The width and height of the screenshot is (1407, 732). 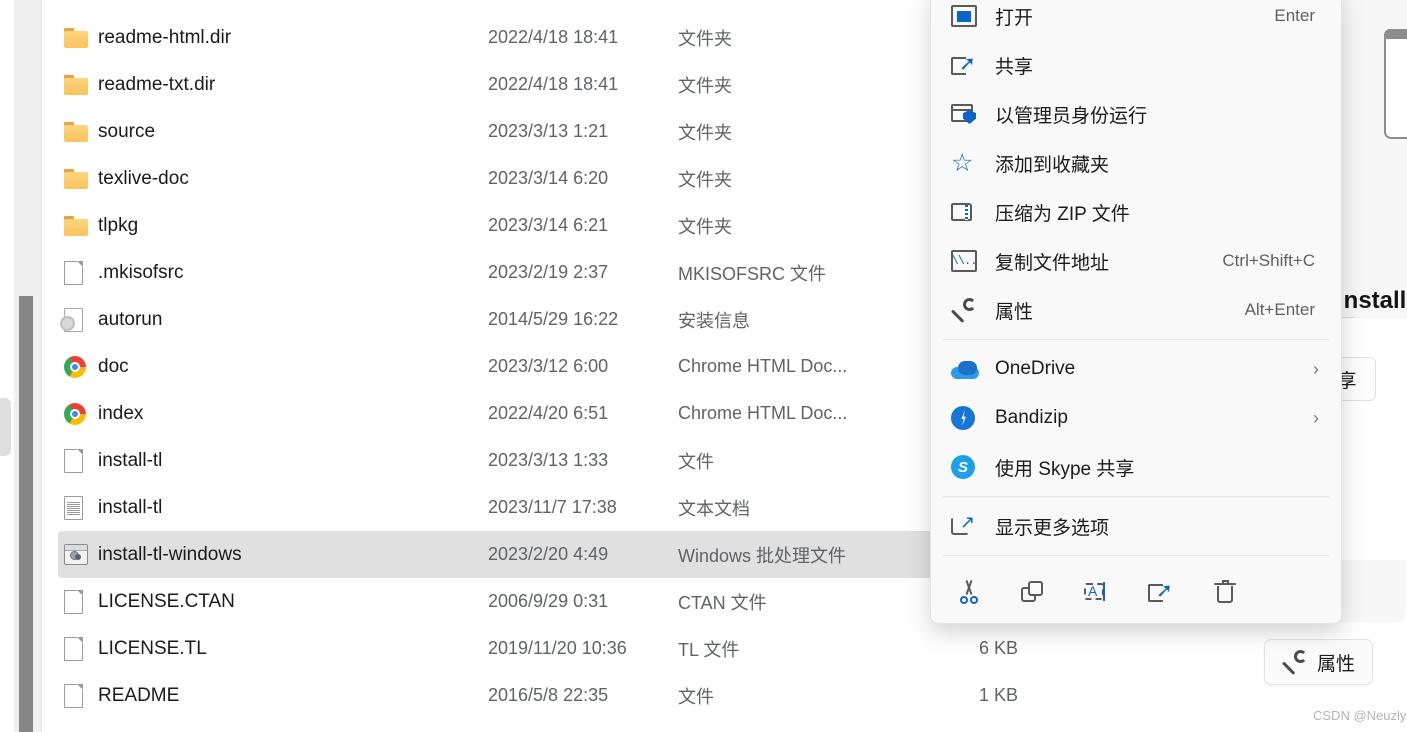 What do you see at coordinates (964, 16) in the screenshot?
I see `open-icon` at bounding box center [964, 16].